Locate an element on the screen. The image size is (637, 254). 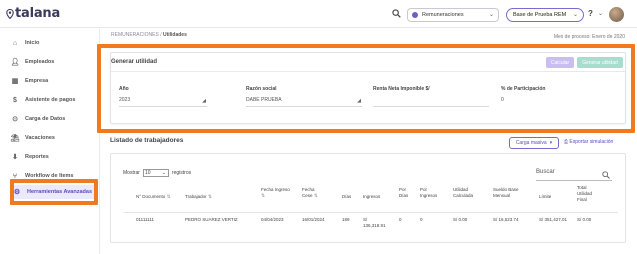
talana-logo: talana is located at coordinates (33, 13).